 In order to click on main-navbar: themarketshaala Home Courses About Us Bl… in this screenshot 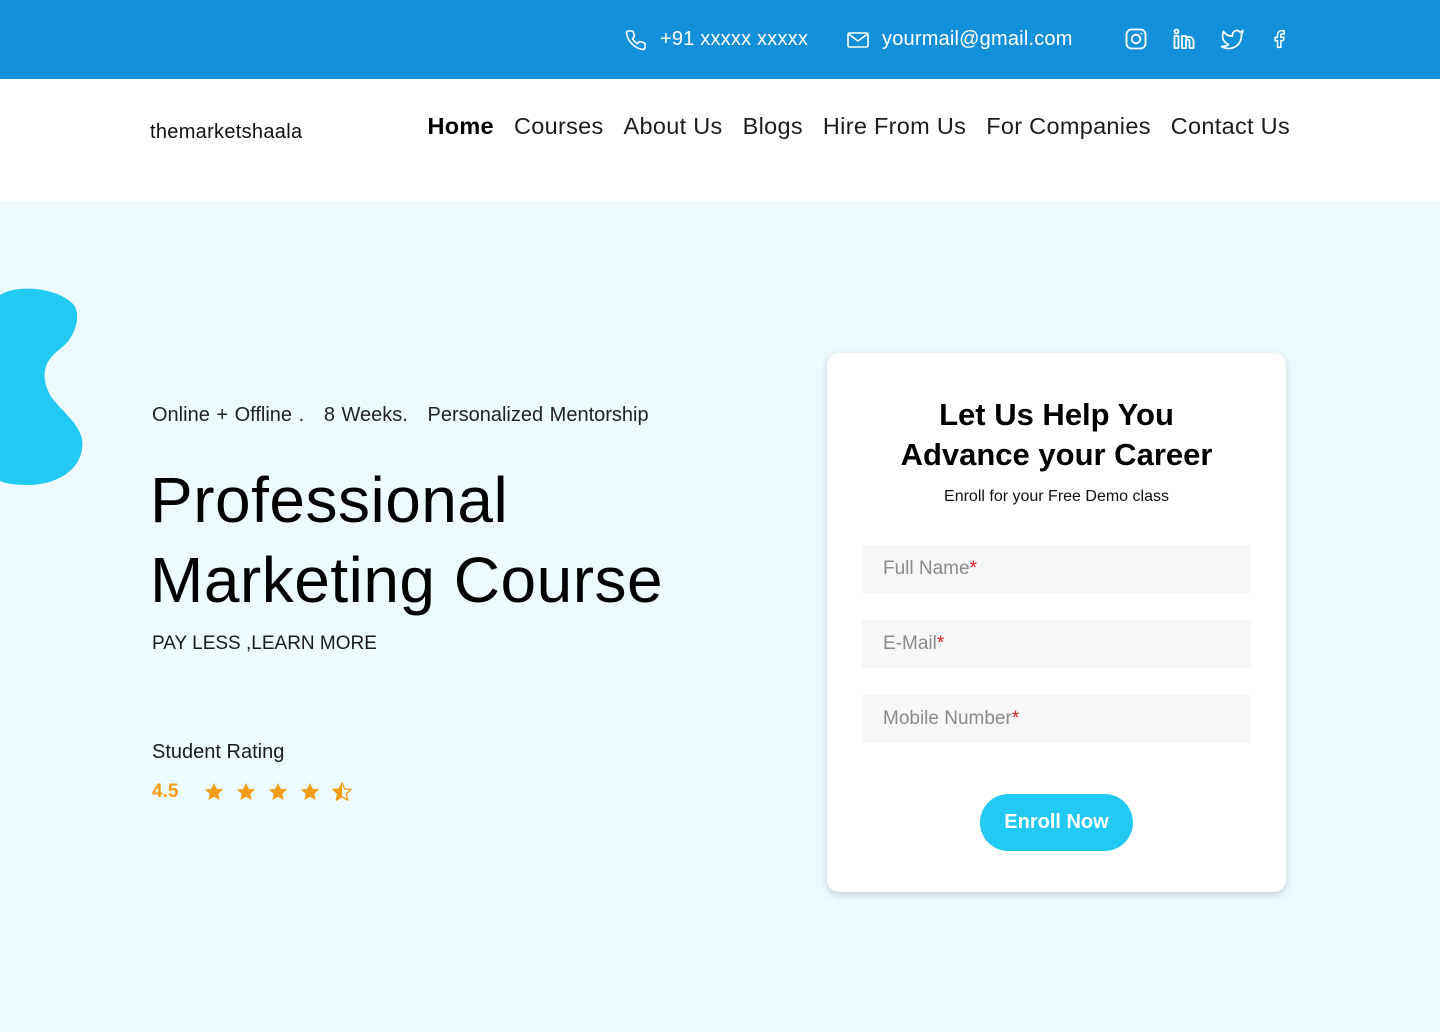, I will do `click(720, 140)`.